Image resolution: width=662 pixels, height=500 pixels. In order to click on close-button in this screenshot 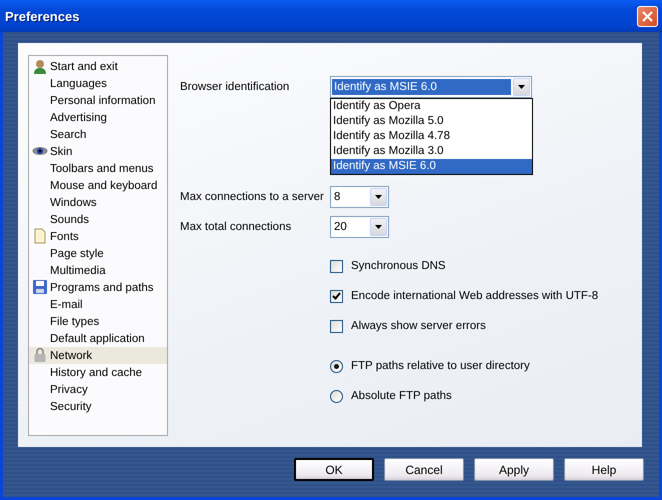, I will do `click(647, 16)`.